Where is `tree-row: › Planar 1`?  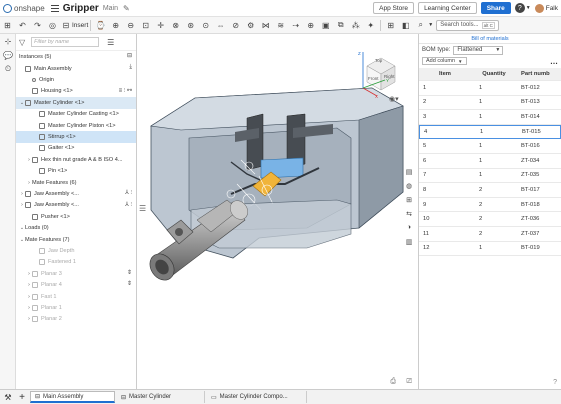 tree-row: › Planar 1 is located at coordinates (76, 307).